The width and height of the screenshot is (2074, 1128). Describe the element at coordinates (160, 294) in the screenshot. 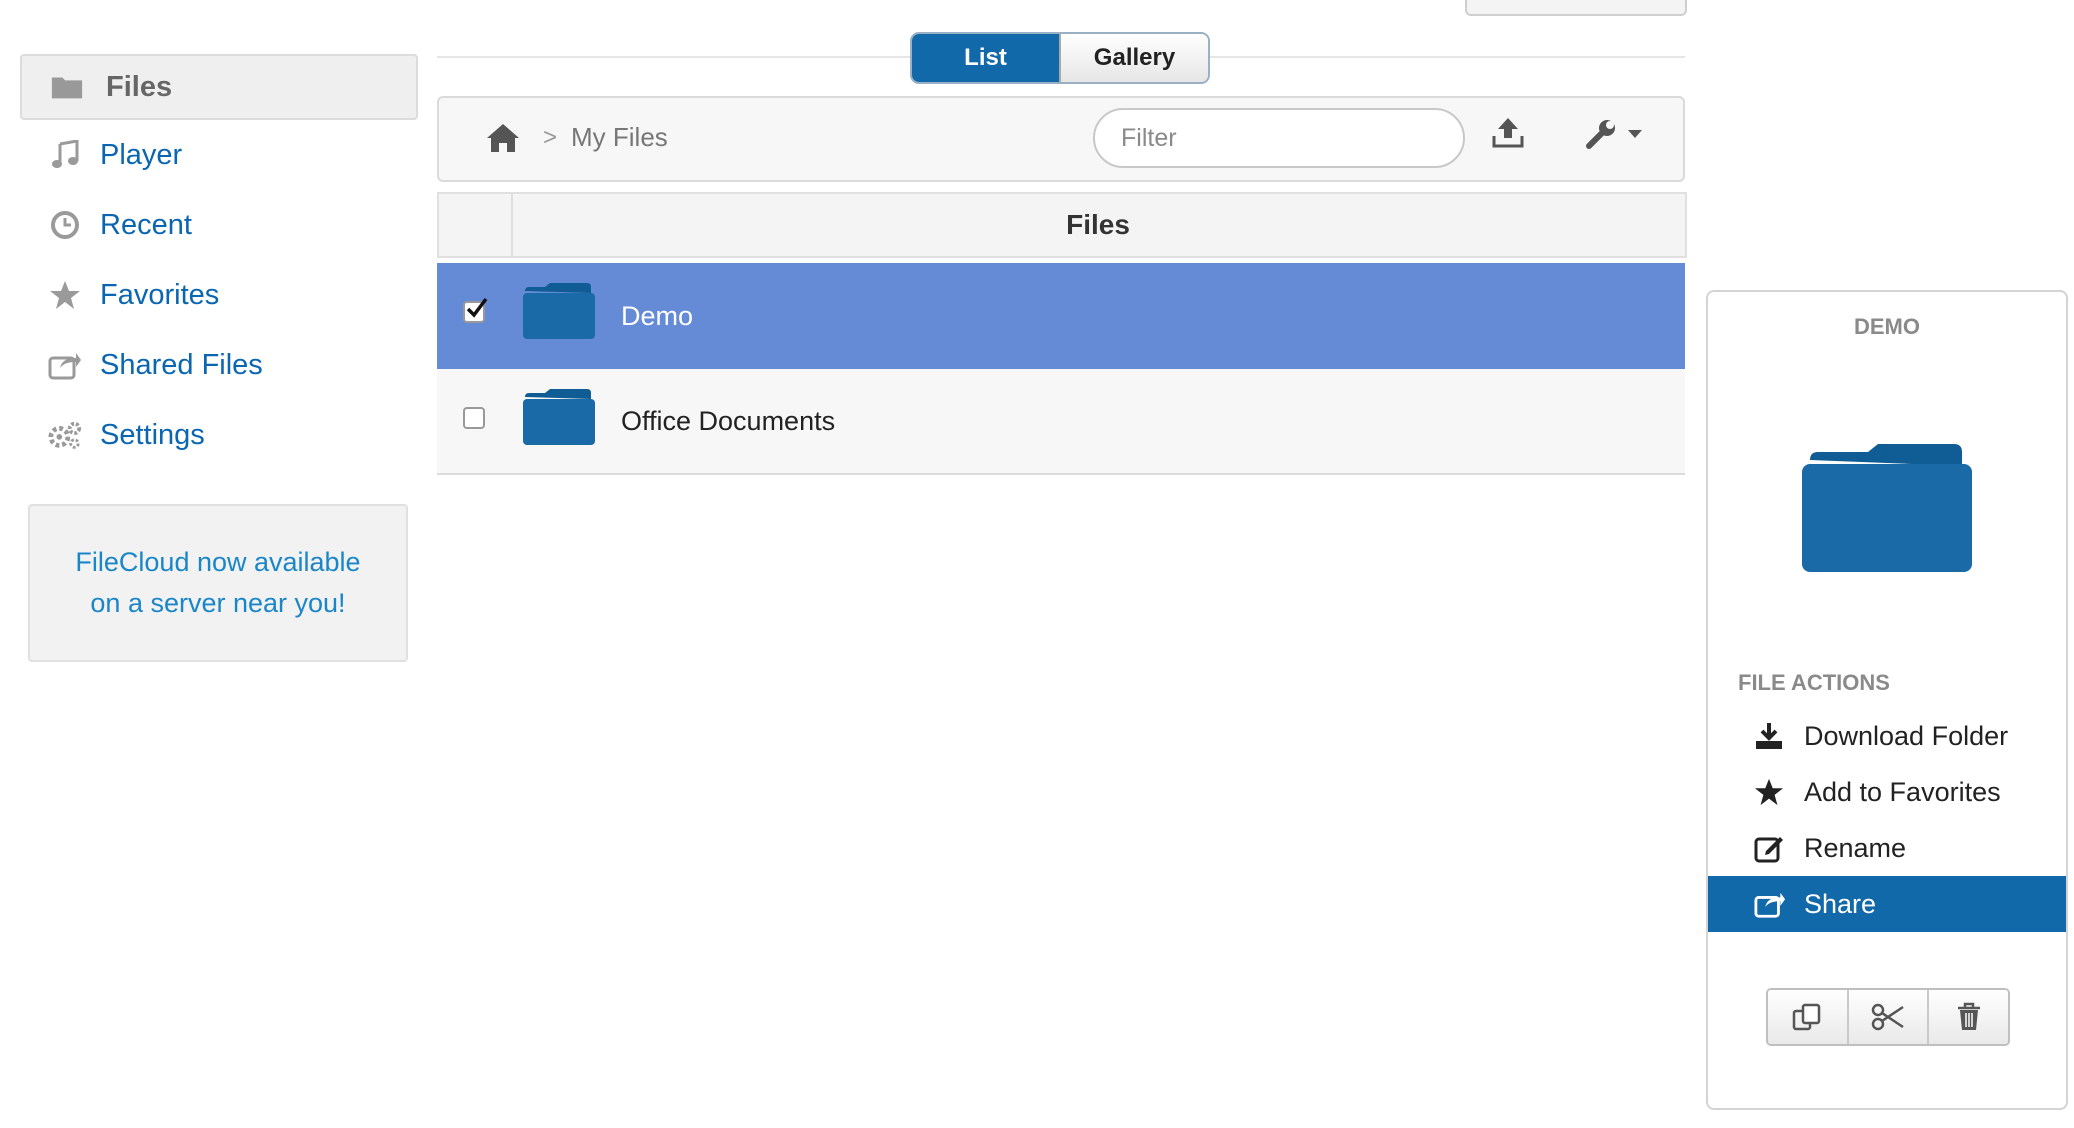

I see `sidebar-item-label: Favorites` at that location.